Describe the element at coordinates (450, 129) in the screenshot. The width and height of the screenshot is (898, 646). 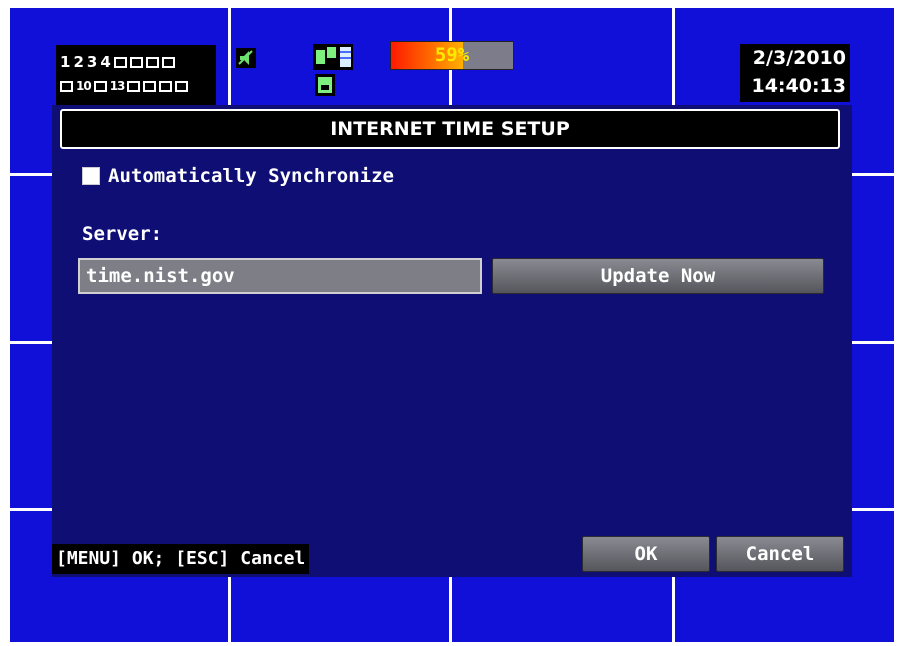
I see `dialog-title: INTERNET TIME SETUP` at that location.